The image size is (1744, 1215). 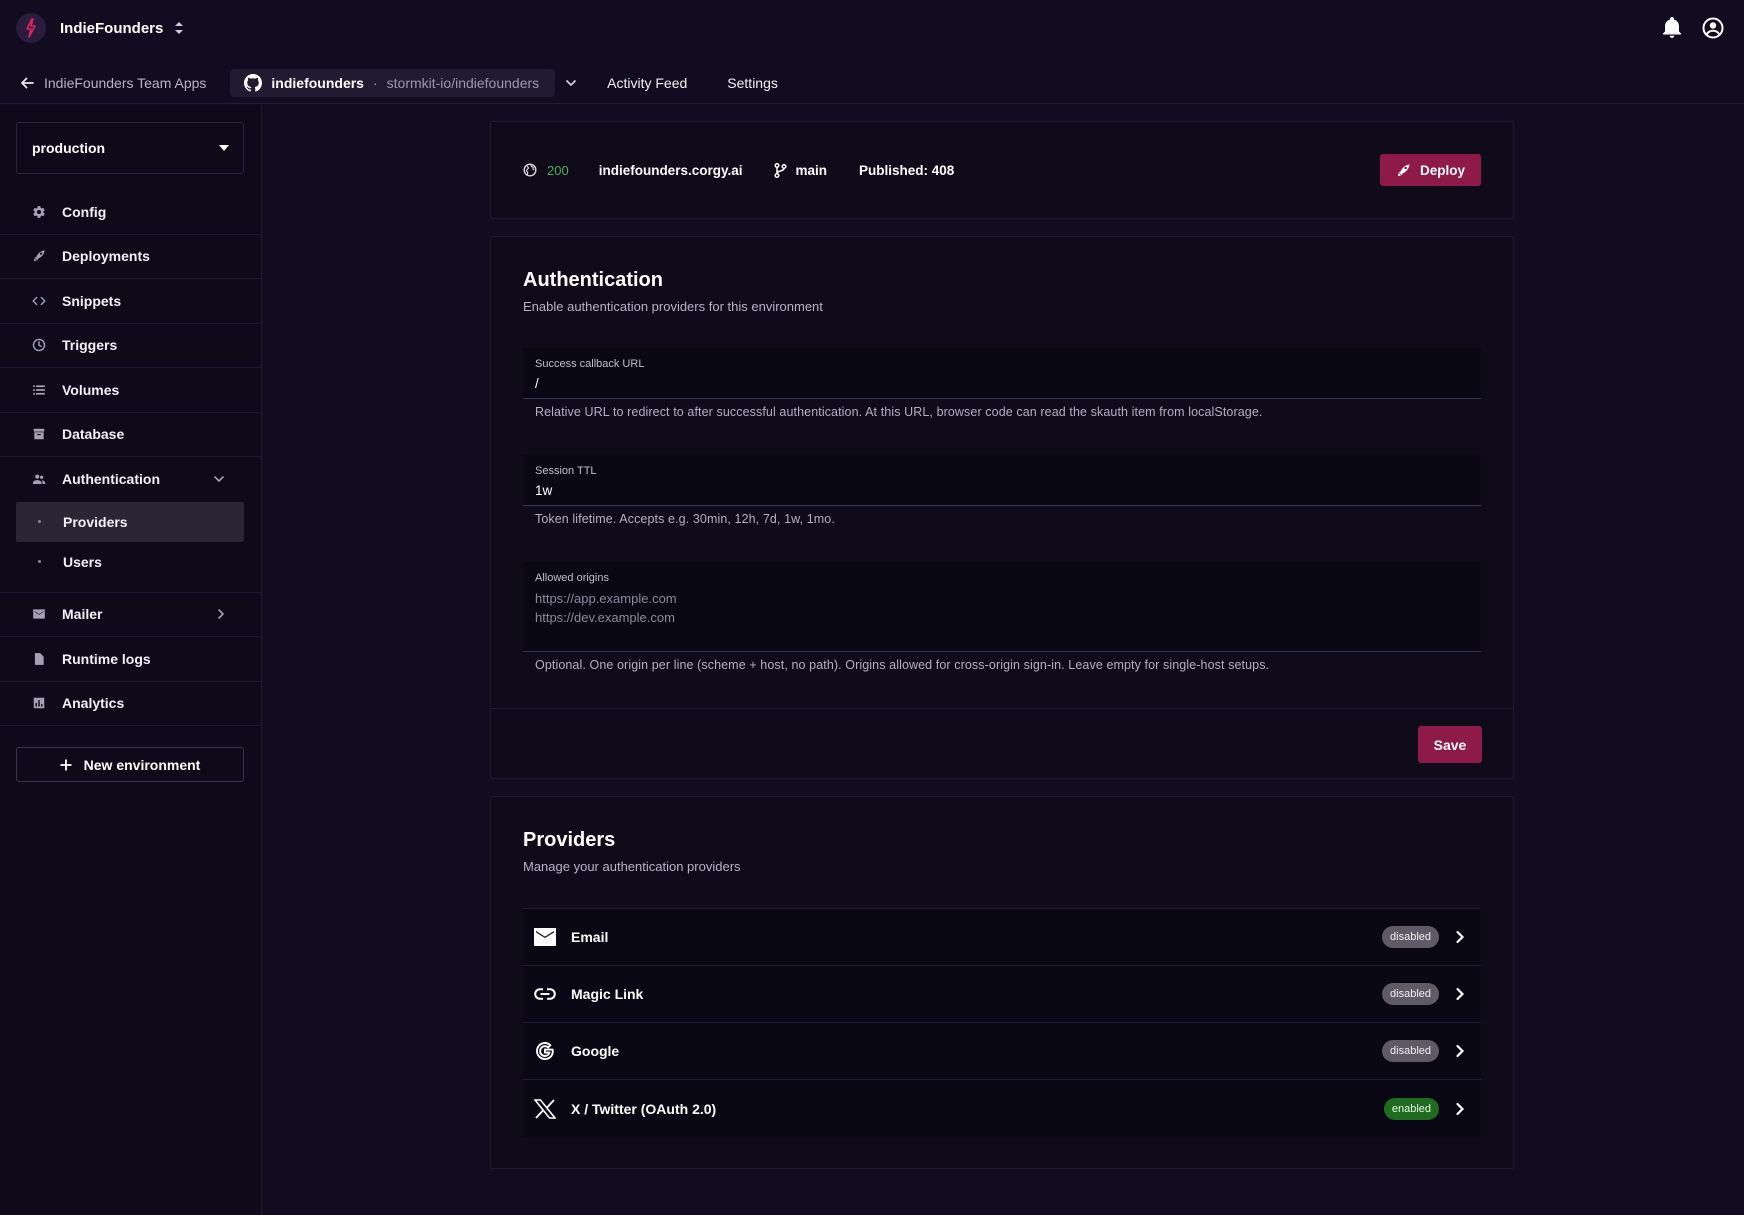 What do you see at coordinates (590, 364) in the screenshot?
I see `field-label: Success callback URL` at bounding box center [590, 364].